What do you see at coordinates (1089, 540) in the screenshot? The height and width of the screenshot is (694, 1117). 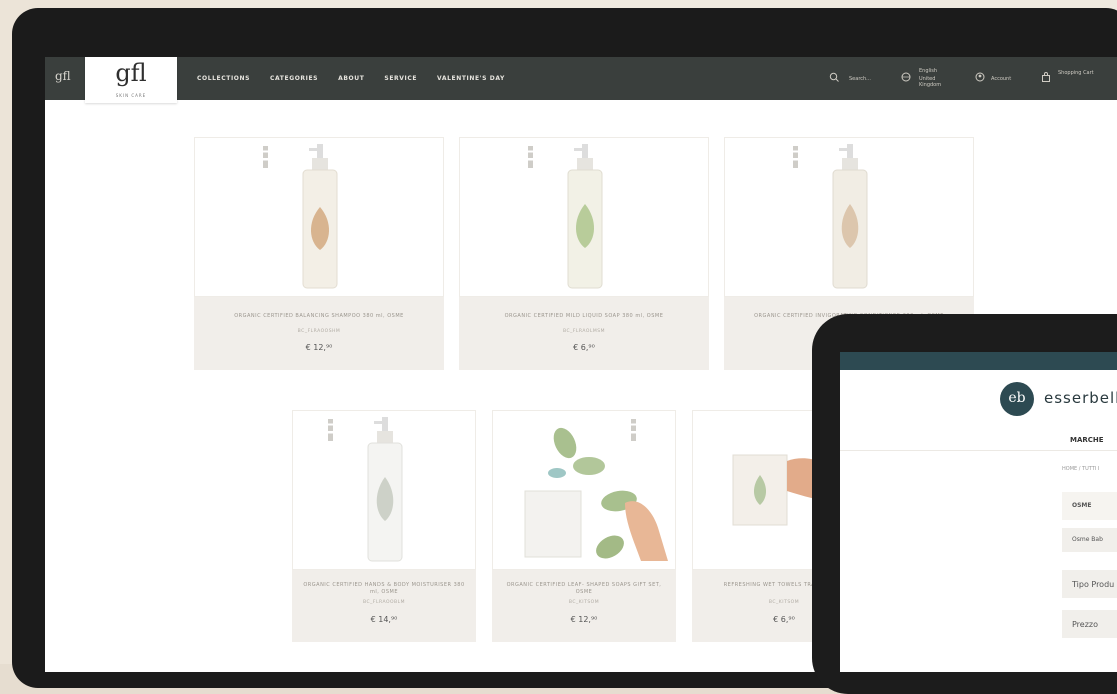 I see `filter-osme-baby: Osme Bab` at bounding box center [1089, 540].